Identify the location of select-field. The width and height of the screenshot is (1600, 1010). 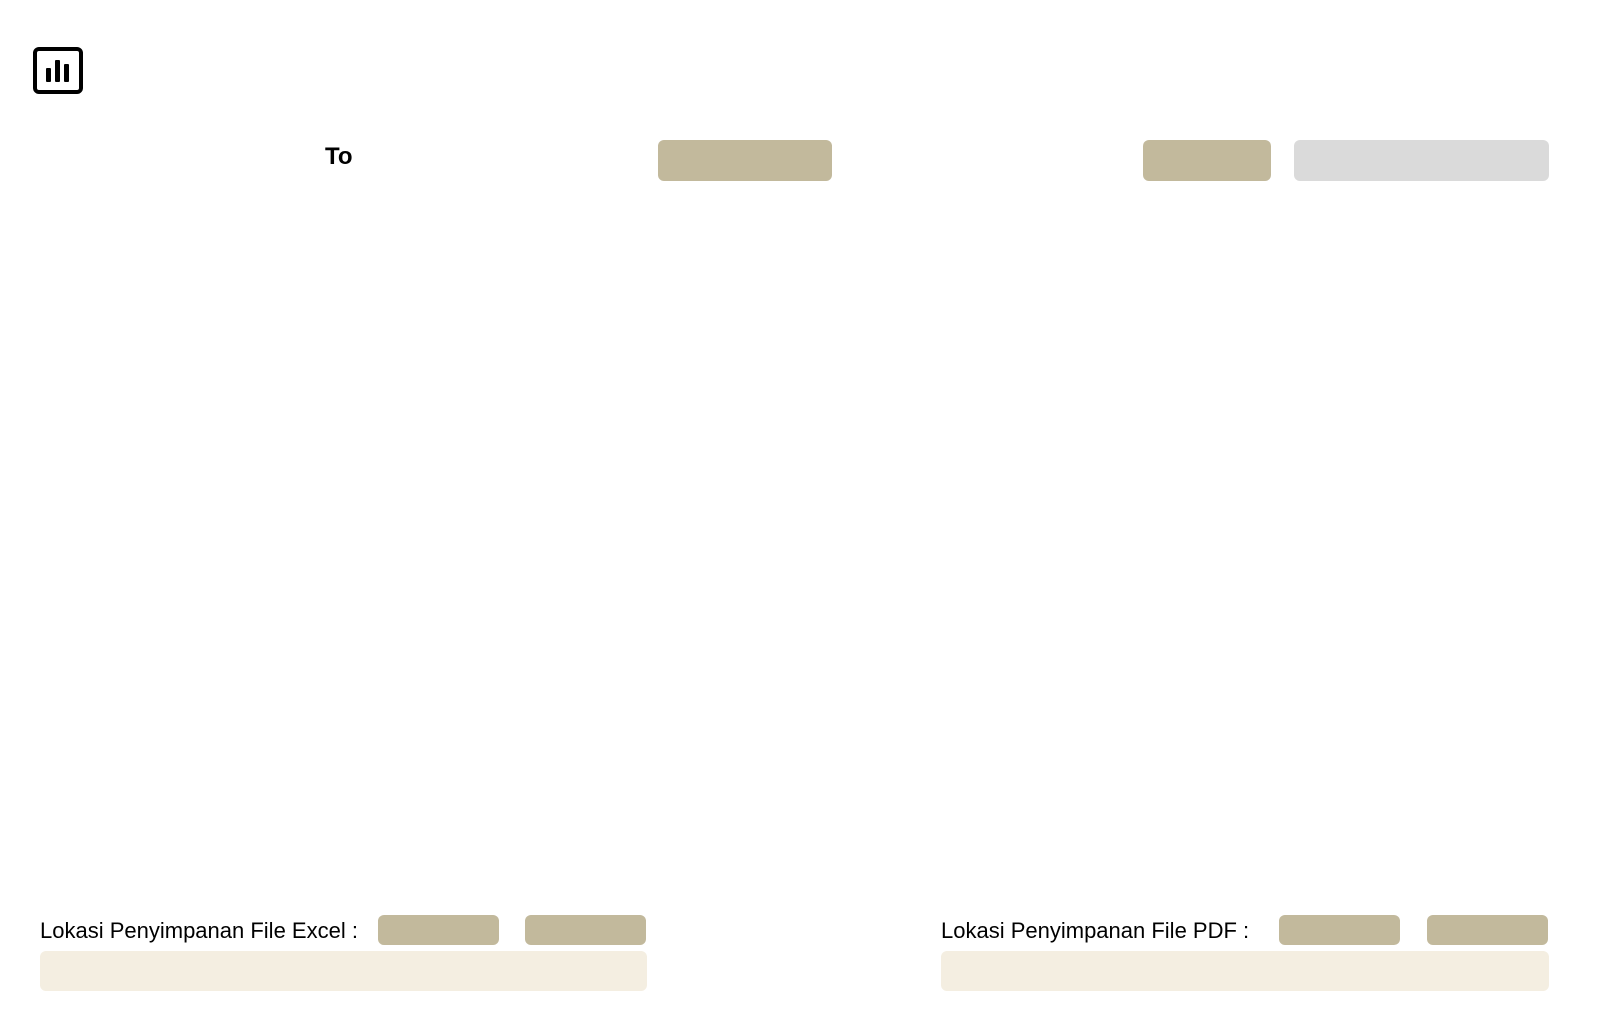
(1421, 160).